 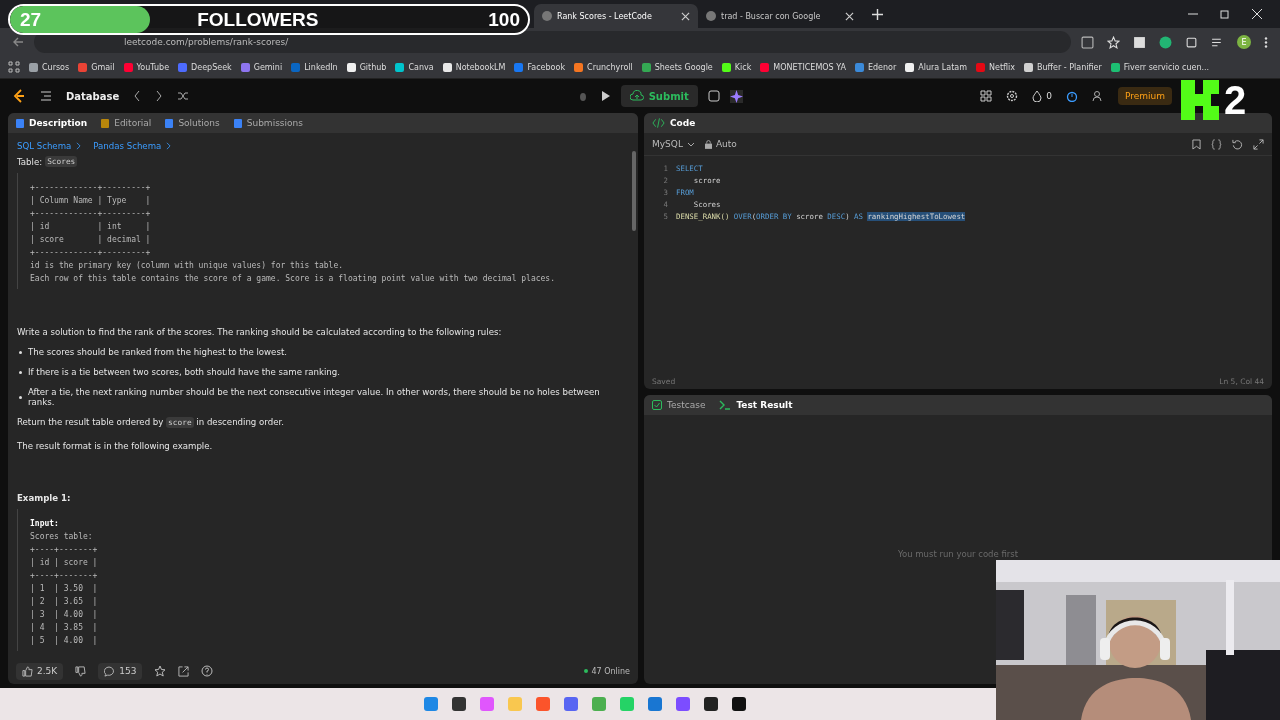 I want to click on example-label: Input:, so click(x=45, y=524).